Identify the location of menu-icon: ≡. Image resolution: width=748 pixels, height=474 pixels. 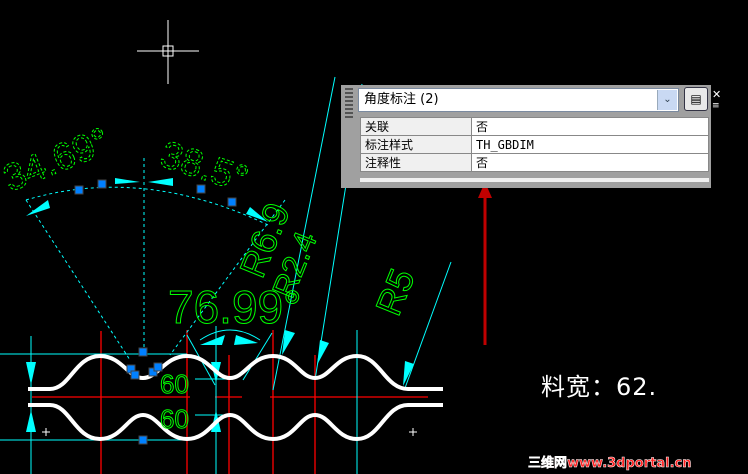
(716, 106).